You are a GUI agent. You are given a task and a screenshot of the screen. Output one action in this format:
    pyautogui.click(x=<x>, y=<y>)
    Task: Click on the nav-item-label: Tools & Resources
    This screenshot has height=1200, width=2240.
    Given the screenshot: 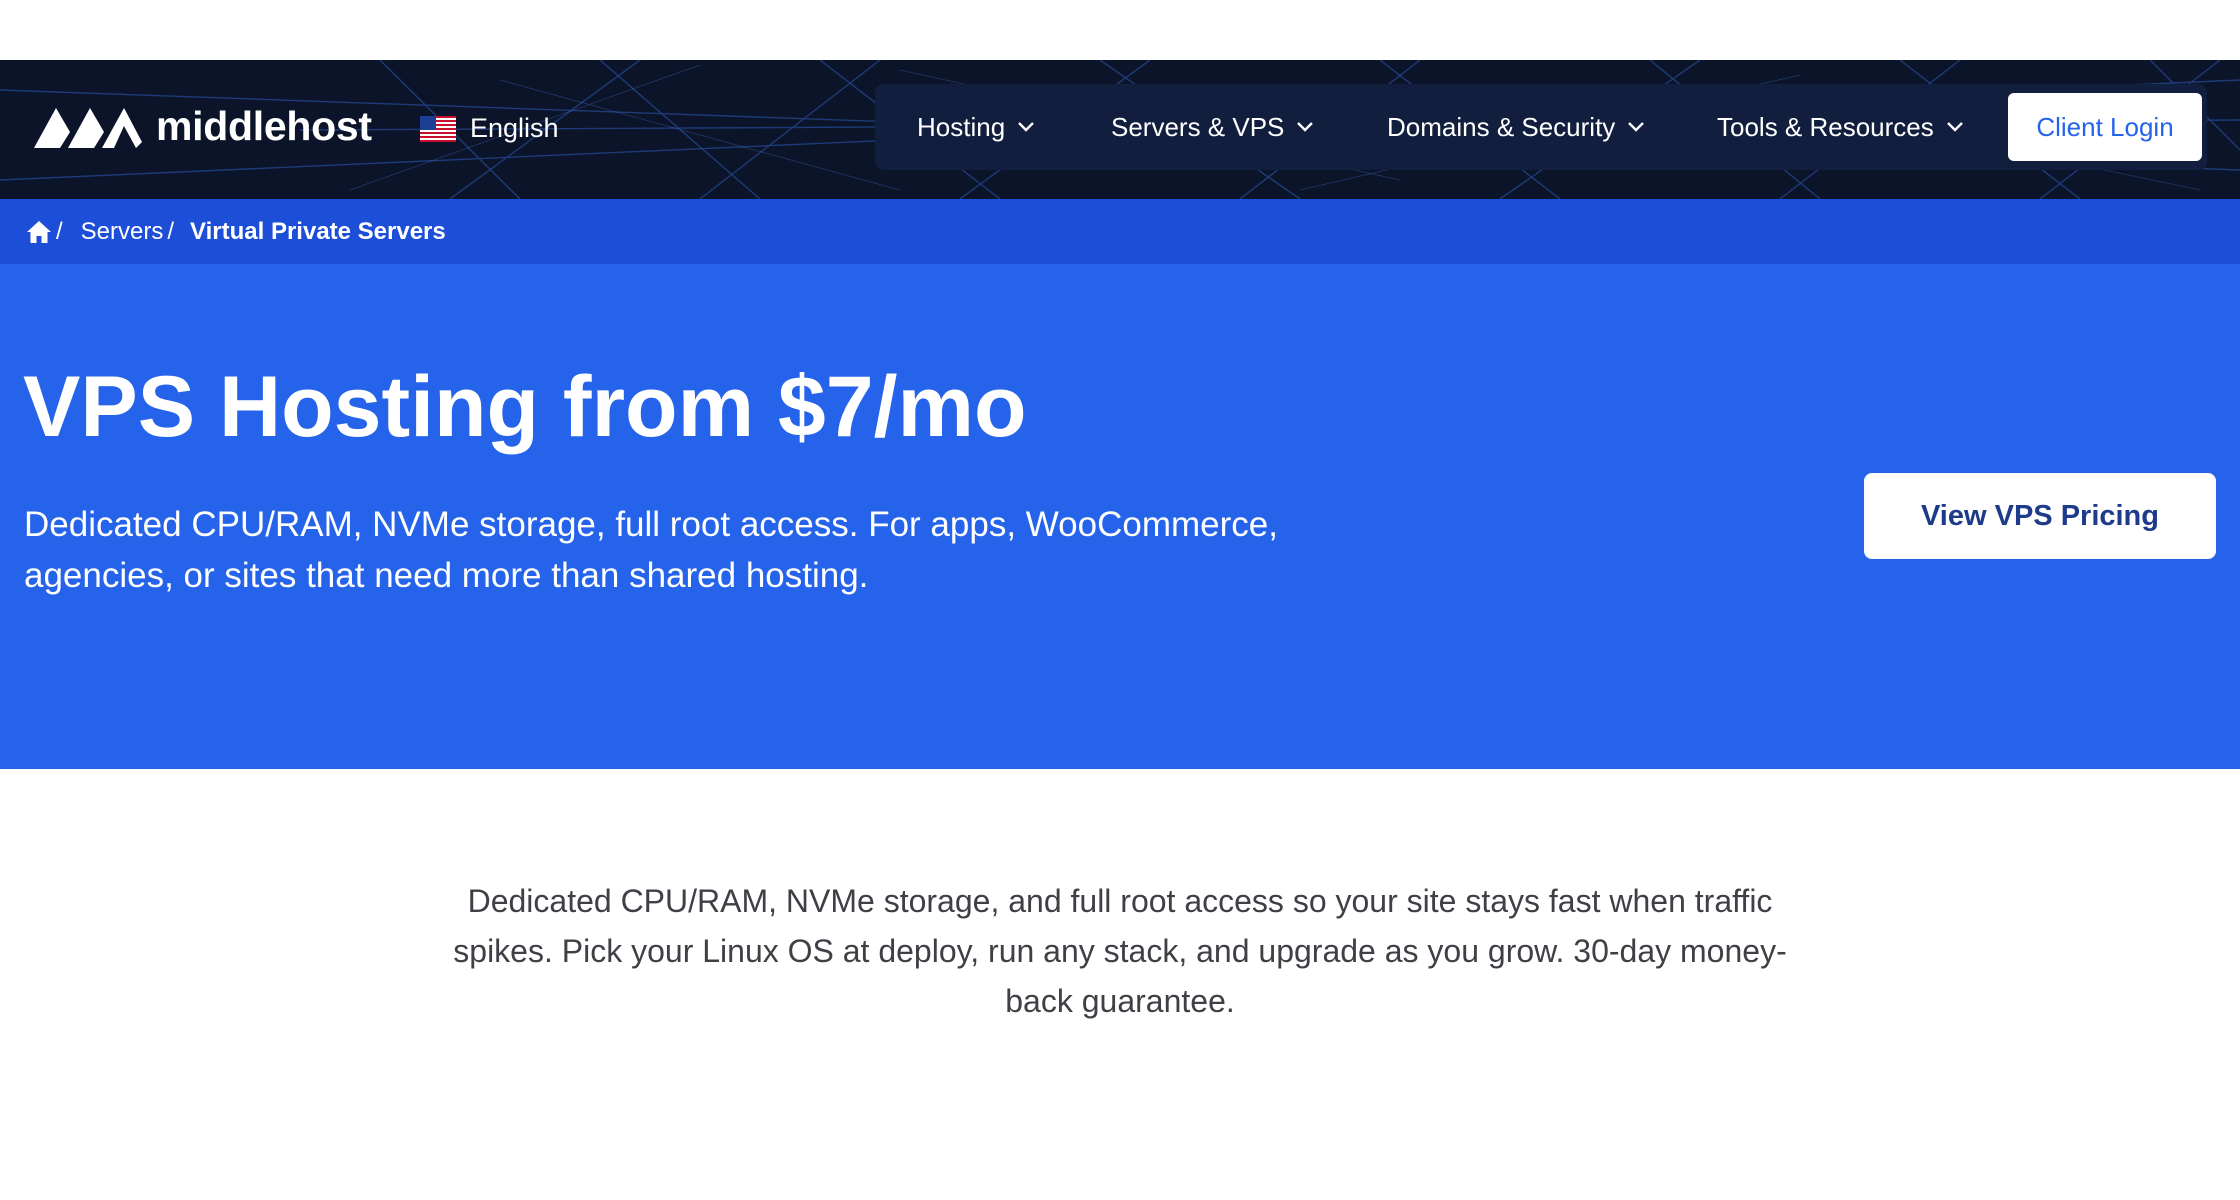 What is the action you would take?
    pyautogui.click(x=1825, y=126)
    